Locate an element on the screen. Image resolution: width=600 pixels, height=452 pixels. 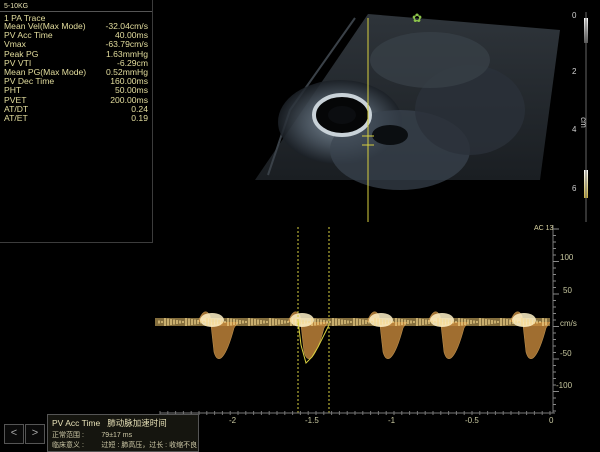
chamber-region is located at coordinates (390, 135).